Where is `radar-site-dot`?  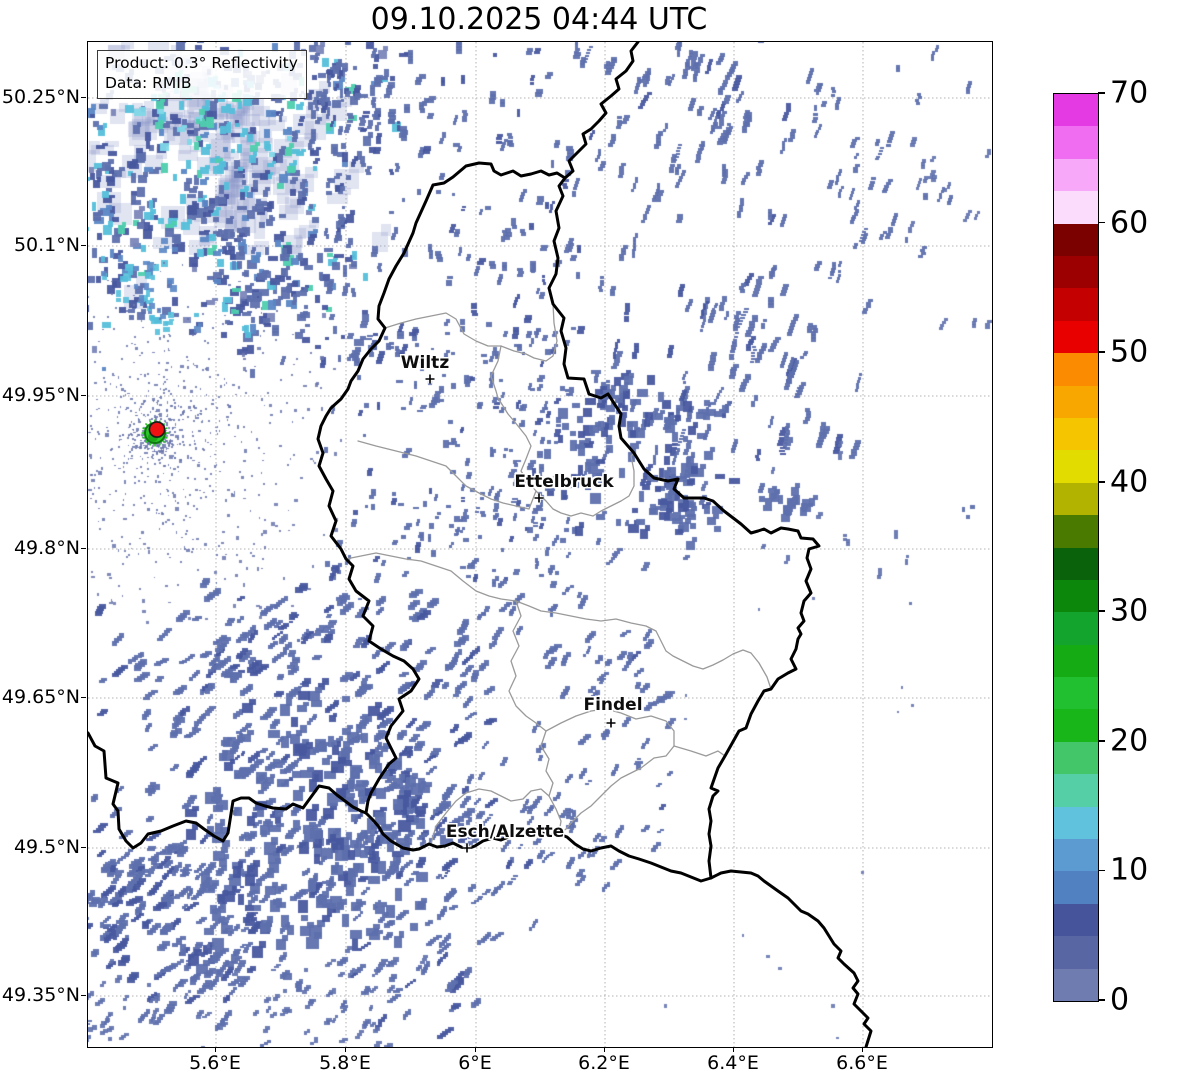 radar-site-dot is located at coordinates (157, 429).